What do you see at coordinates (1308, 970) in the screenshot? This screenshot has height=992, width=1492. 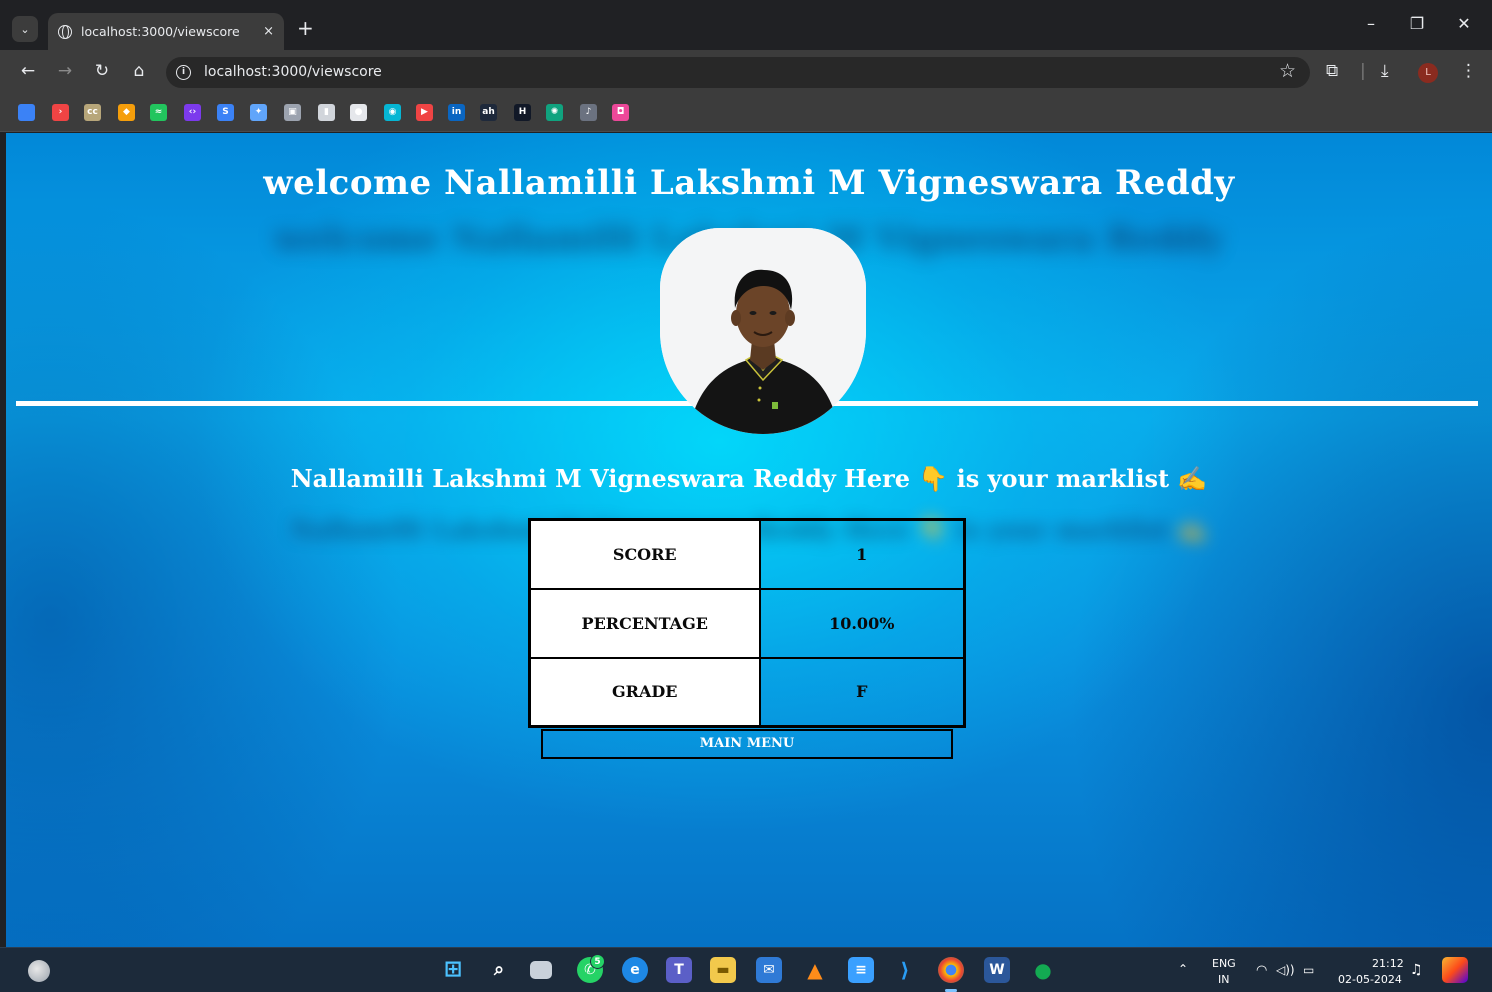 I see `battery-icon: ▭` at bounding box center [1308, 970].